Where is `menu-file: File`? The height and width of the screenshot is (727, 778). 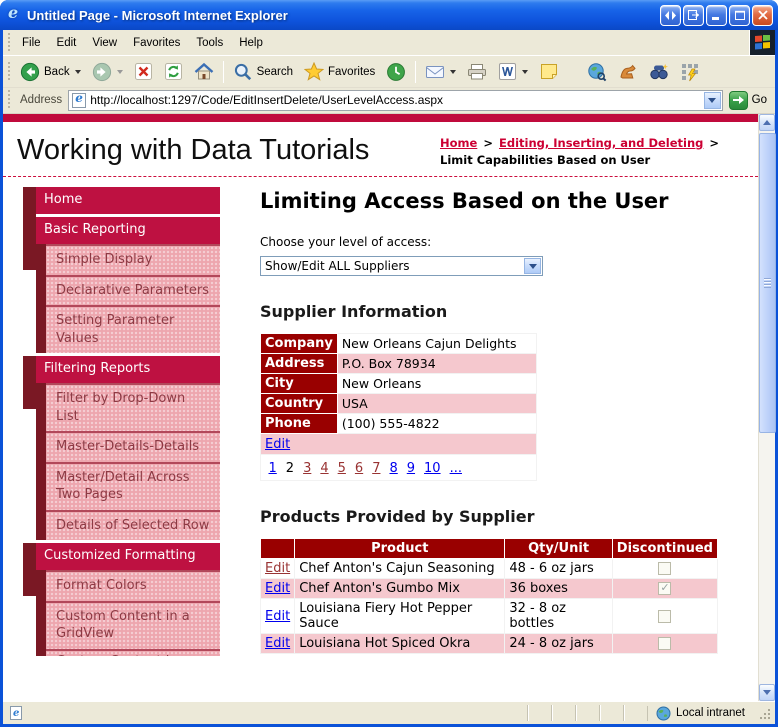
menu-file: File is located at coordinates (31, 43).